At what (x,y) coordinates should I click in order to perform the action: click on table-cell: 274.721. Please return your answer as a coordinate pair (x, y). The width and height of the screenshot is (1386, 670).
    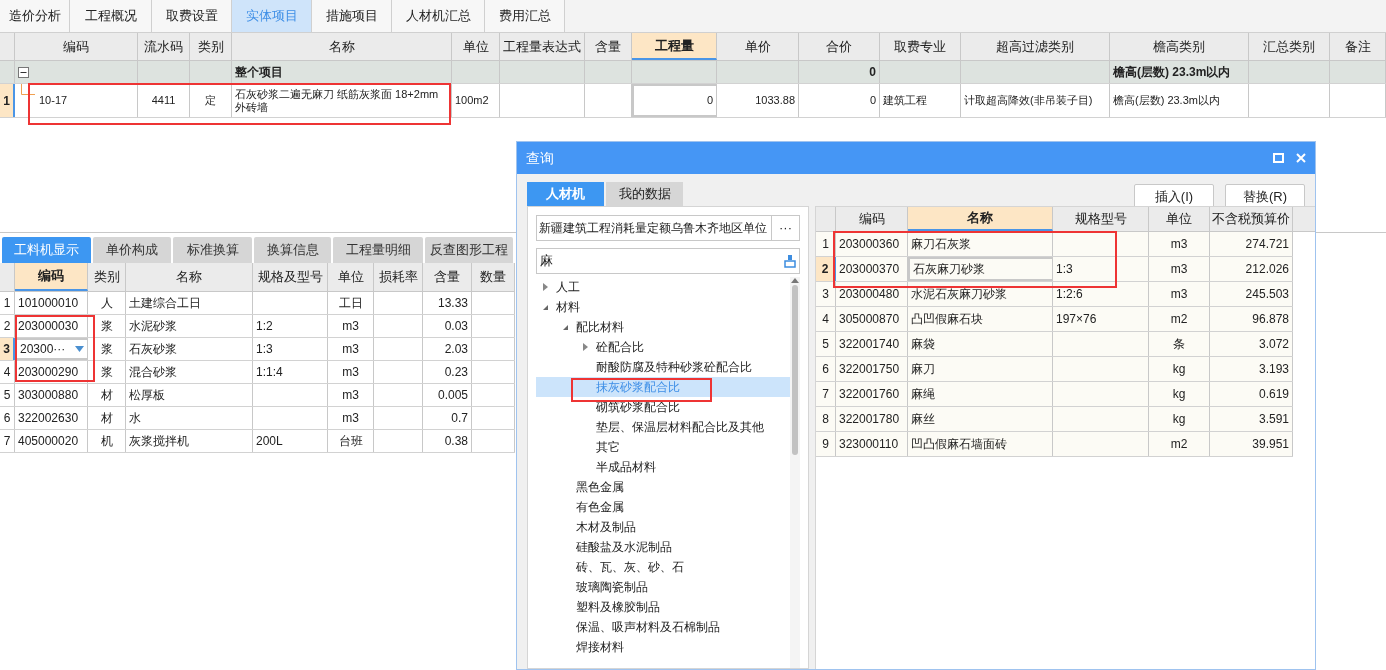
    Looking at the image, I should click on (1267, 244).